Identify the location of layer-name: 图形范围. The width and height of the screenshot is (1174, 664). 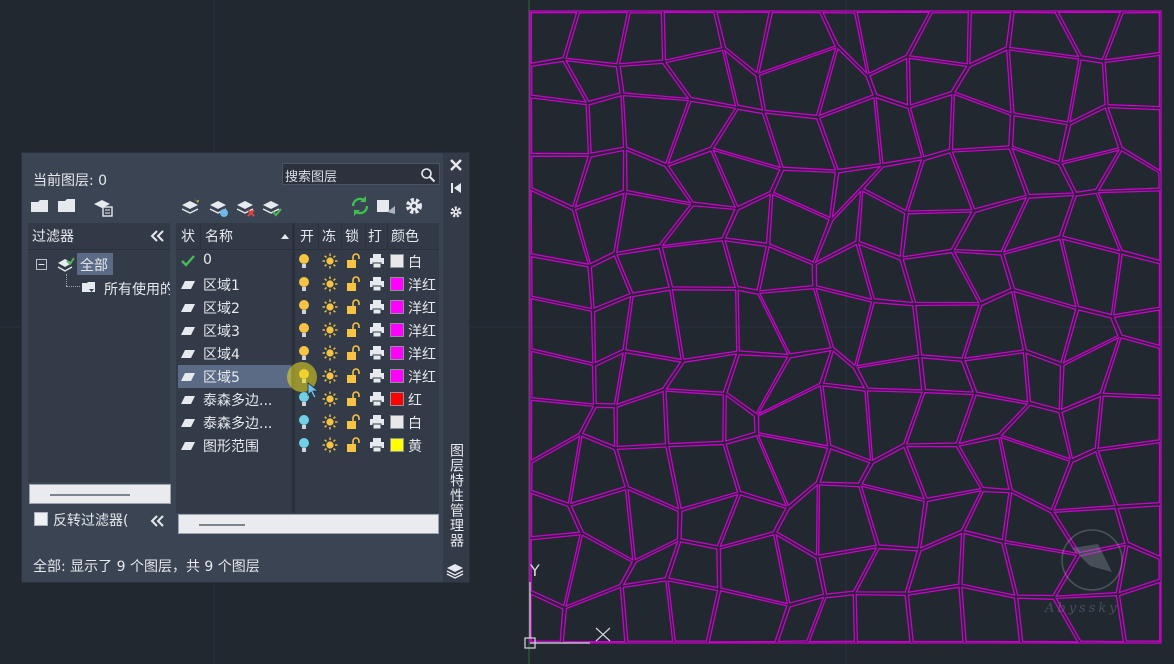
(231, 446).